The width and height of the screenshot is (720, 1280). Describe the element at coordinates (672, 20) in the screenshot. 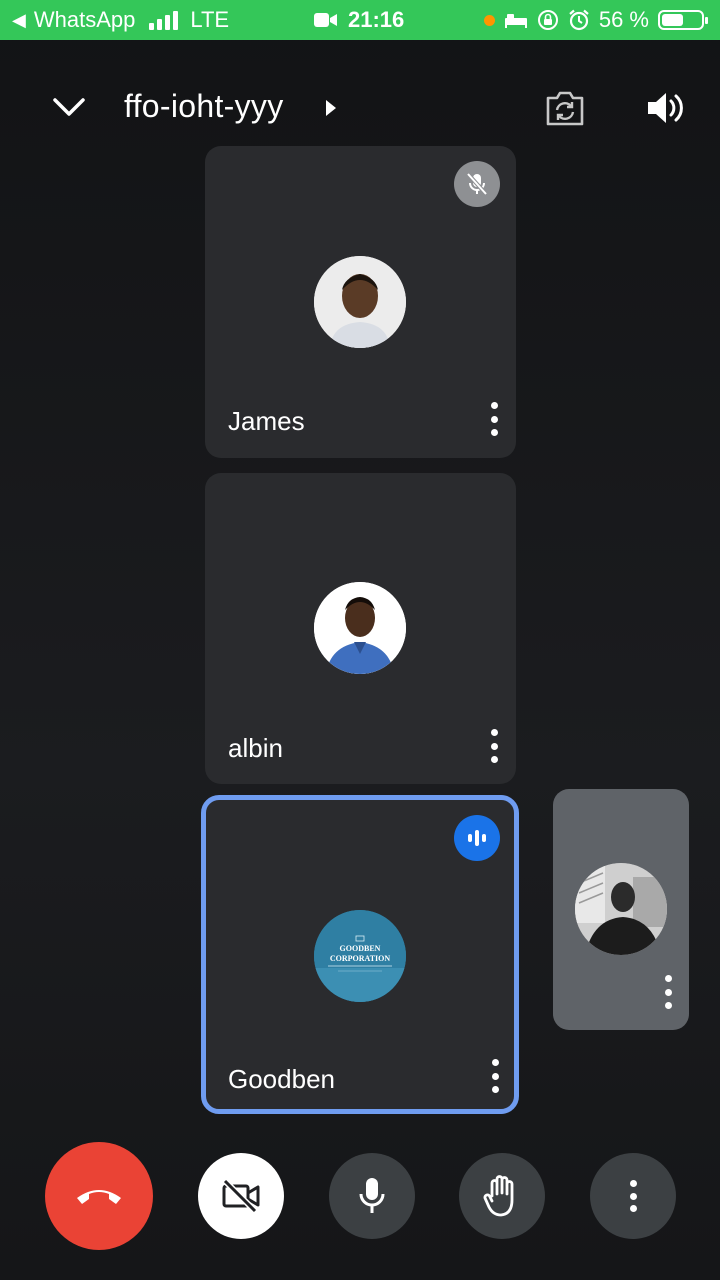

I see `battery-fill` at that location.